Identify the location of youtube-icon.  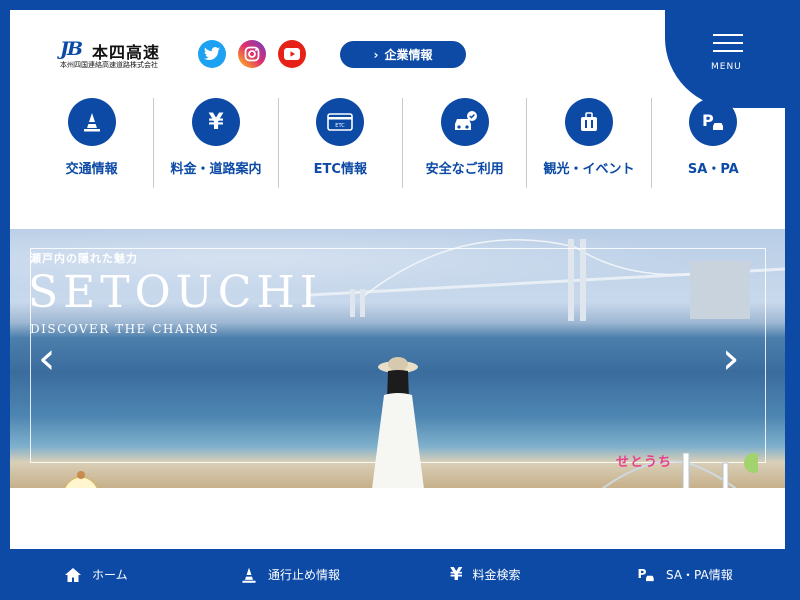
(292, 54).